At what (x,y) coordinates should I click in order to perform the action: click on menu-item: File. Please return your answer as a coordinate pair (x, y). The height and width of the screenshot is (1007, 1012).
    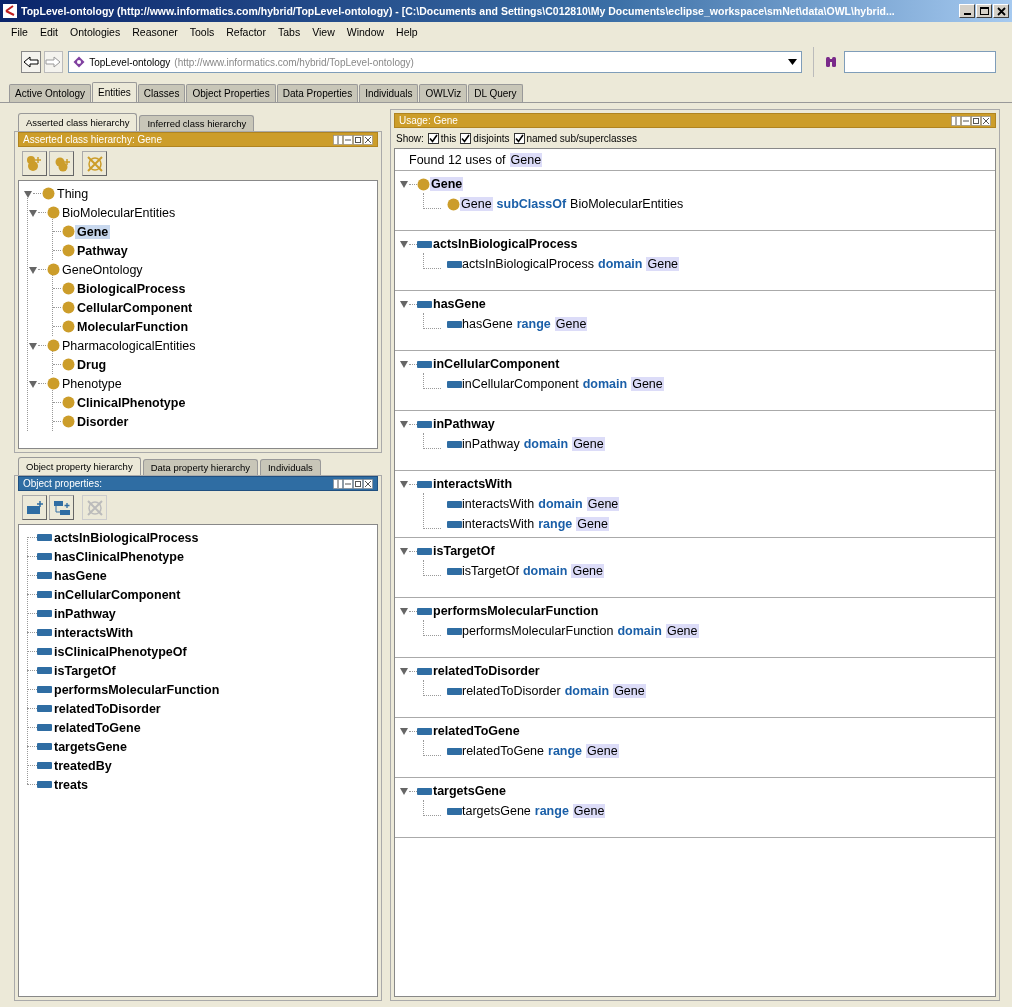
    Looking at the image, I should click on (19, 32).